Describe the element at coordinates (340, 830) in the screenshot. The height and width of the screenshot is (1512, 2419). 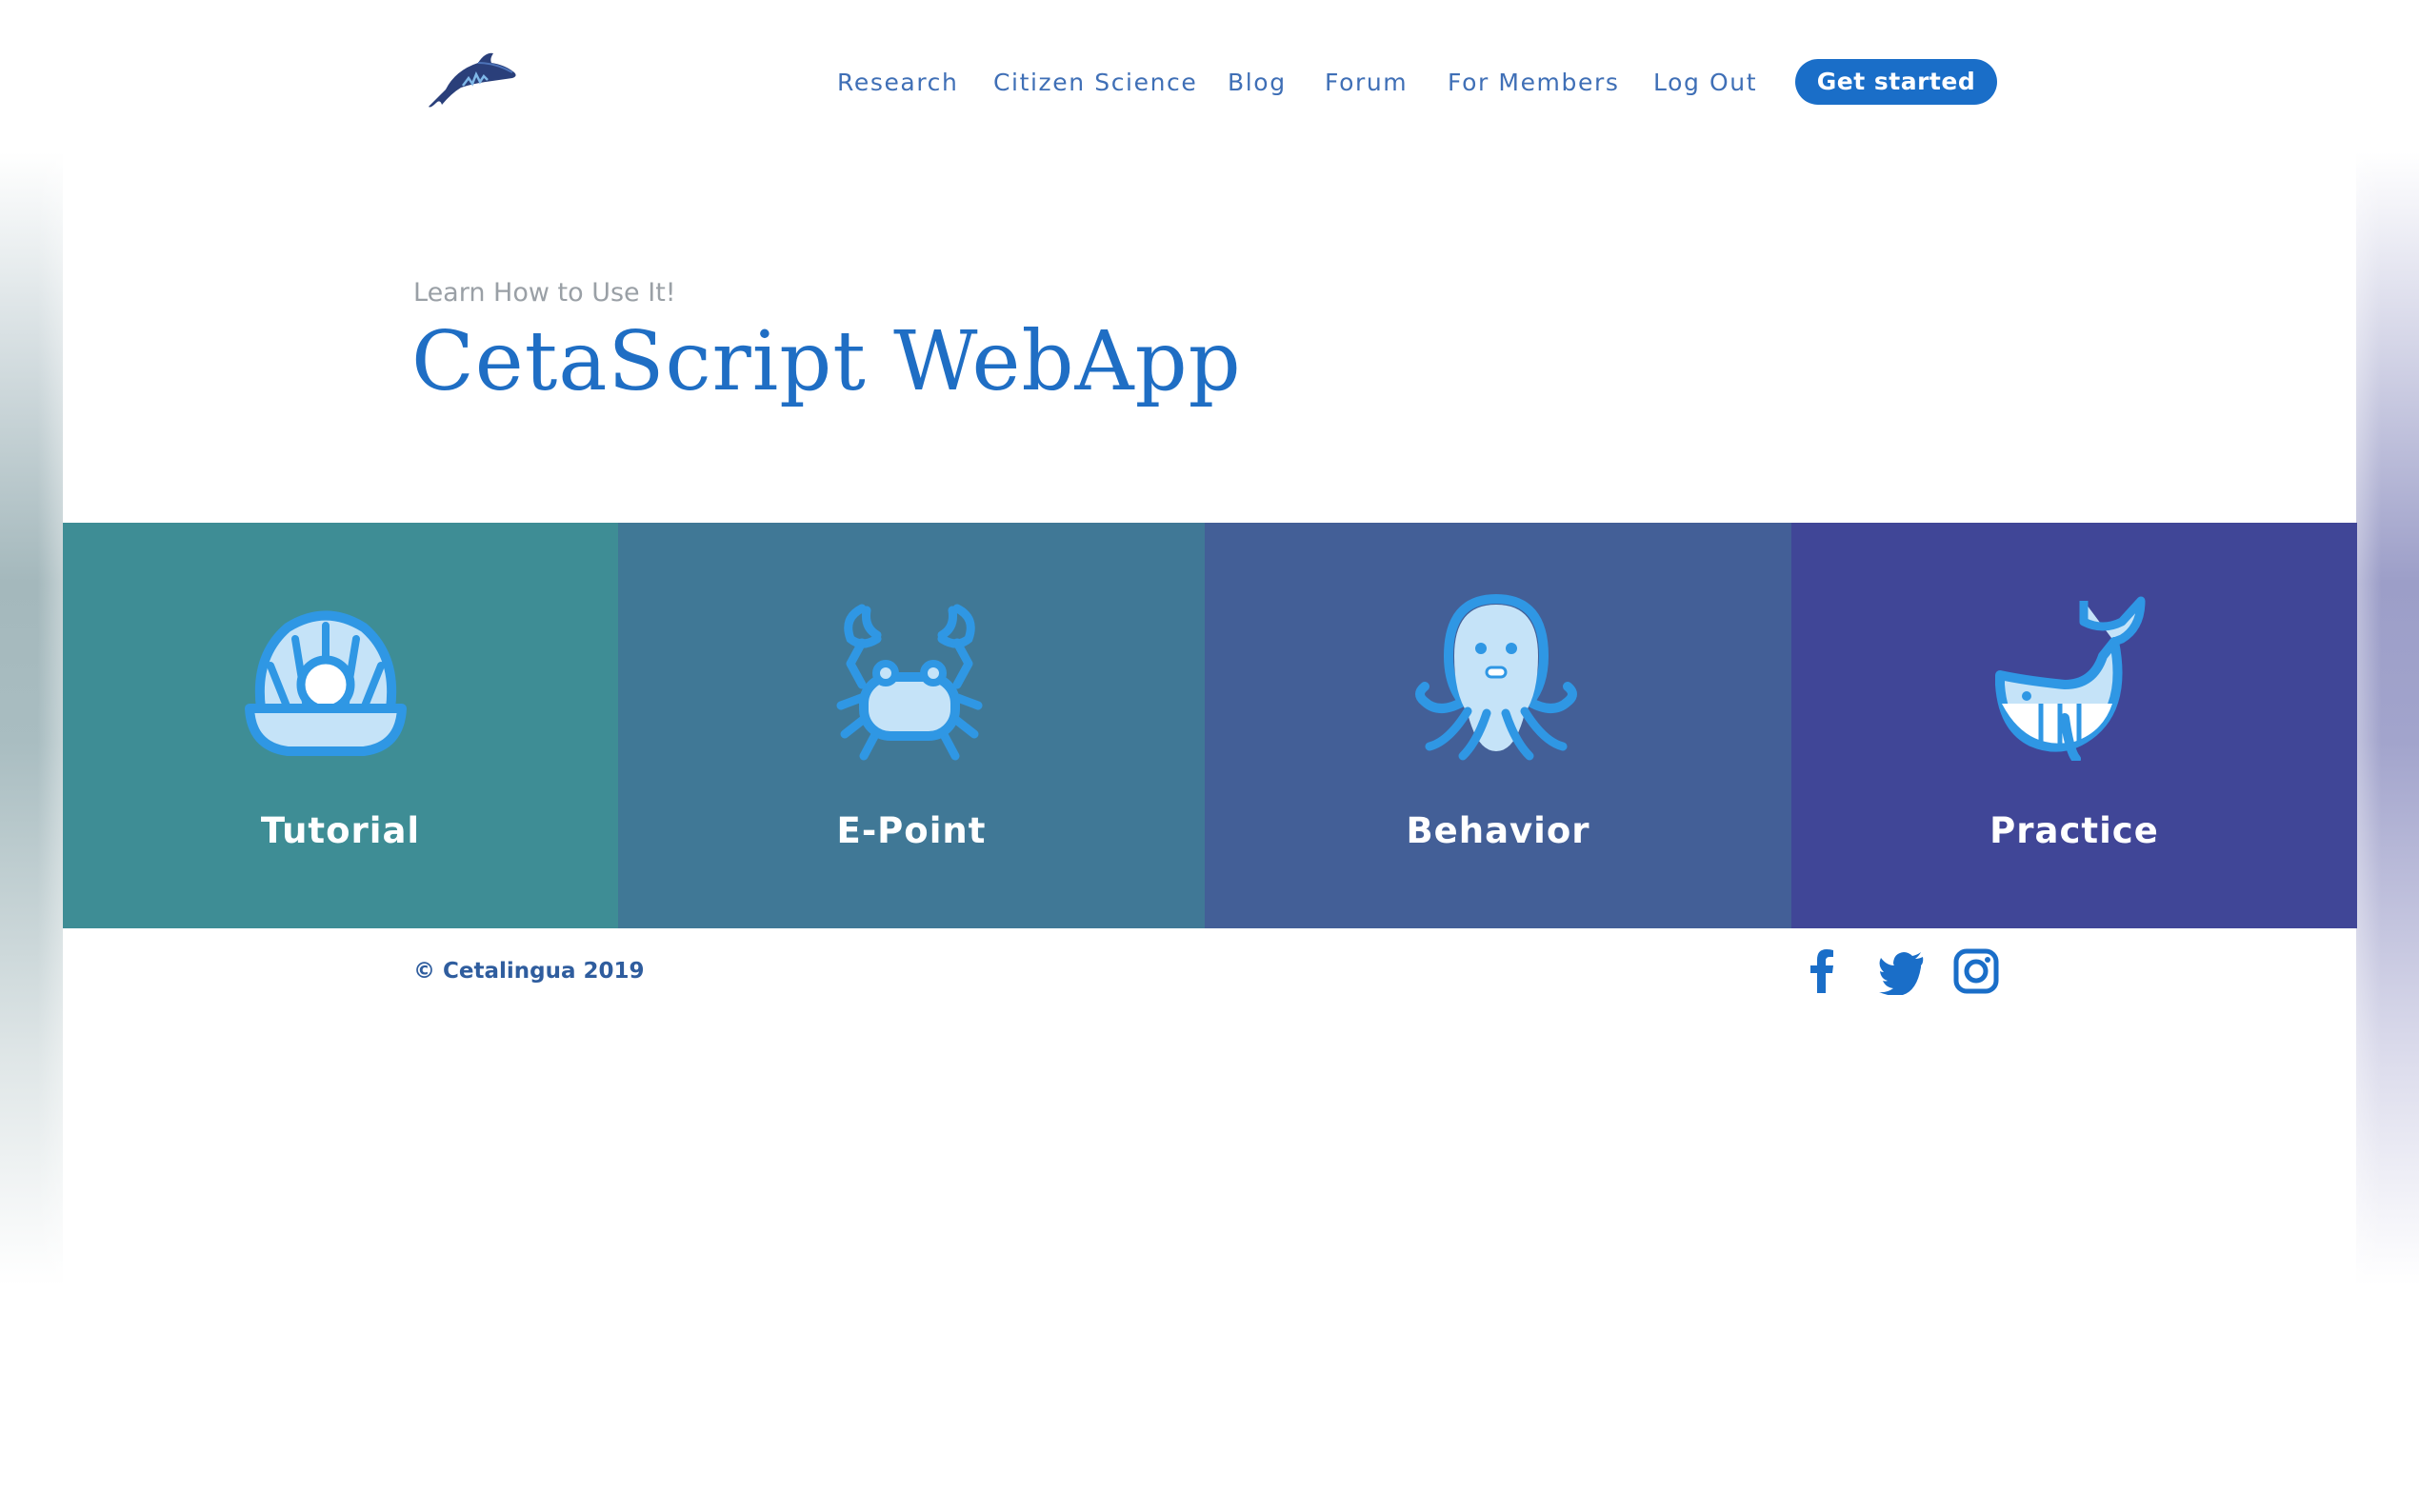
I see `tile-label-tutorial: Tutorial` at that location.